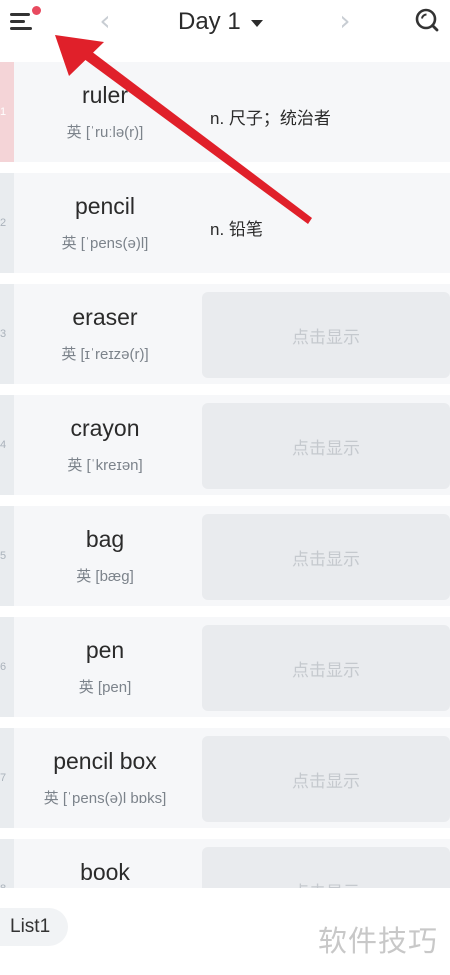  I want to click on word-text: ruler, so click(104, 95).